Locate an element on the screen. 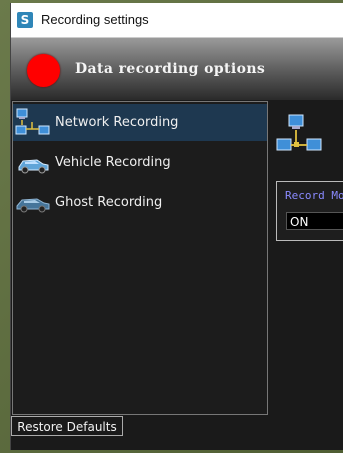 Image resolution: width=343 pixels, height=453 pixels. record-mode-label: Record Mode is located at coordinates (314, 195).